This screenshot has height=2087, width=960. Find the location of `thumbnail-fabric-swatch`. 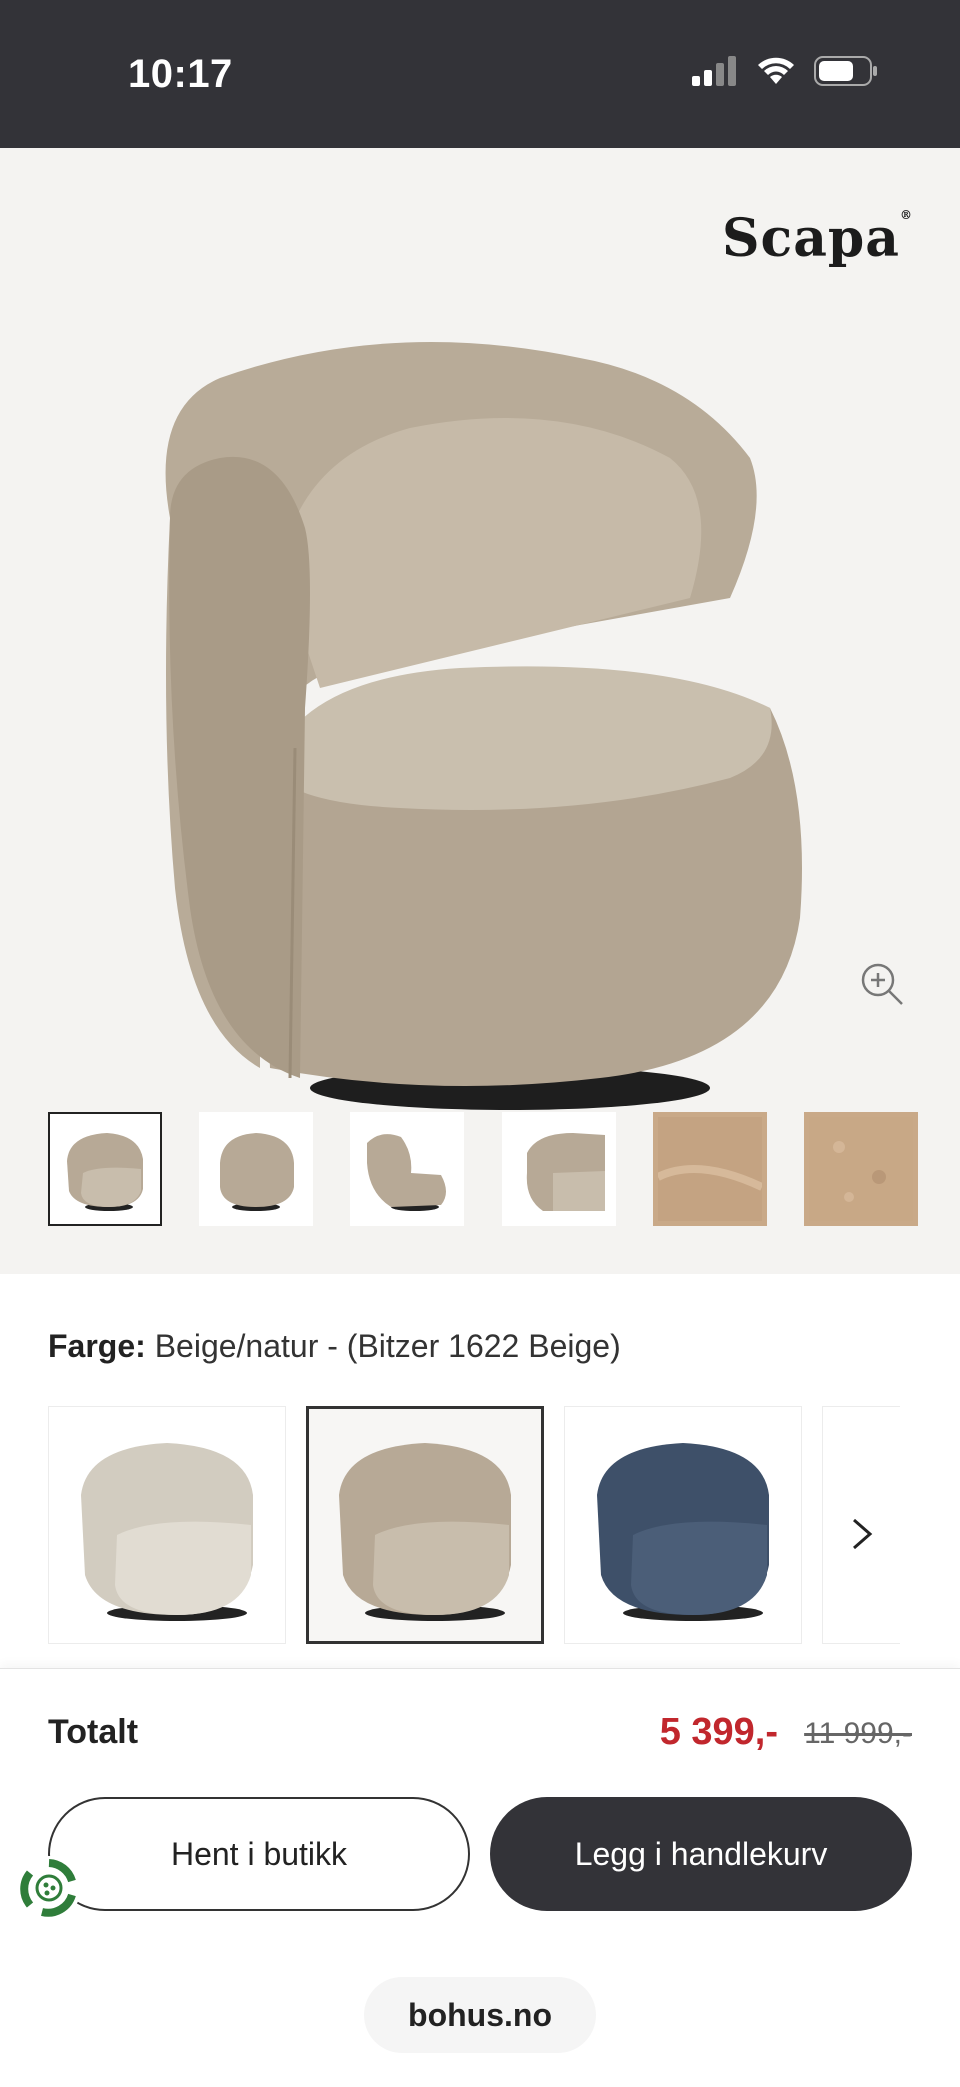

thumbnail-fabric-swatch is located at coordinates (709, 1169).